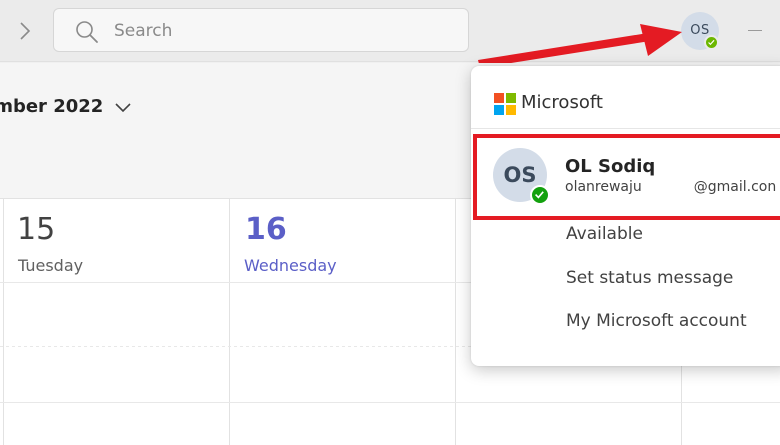 Image resolution: width=780 pixels, height=445 pixels. I want to click on search-icon, so click(87, 32).